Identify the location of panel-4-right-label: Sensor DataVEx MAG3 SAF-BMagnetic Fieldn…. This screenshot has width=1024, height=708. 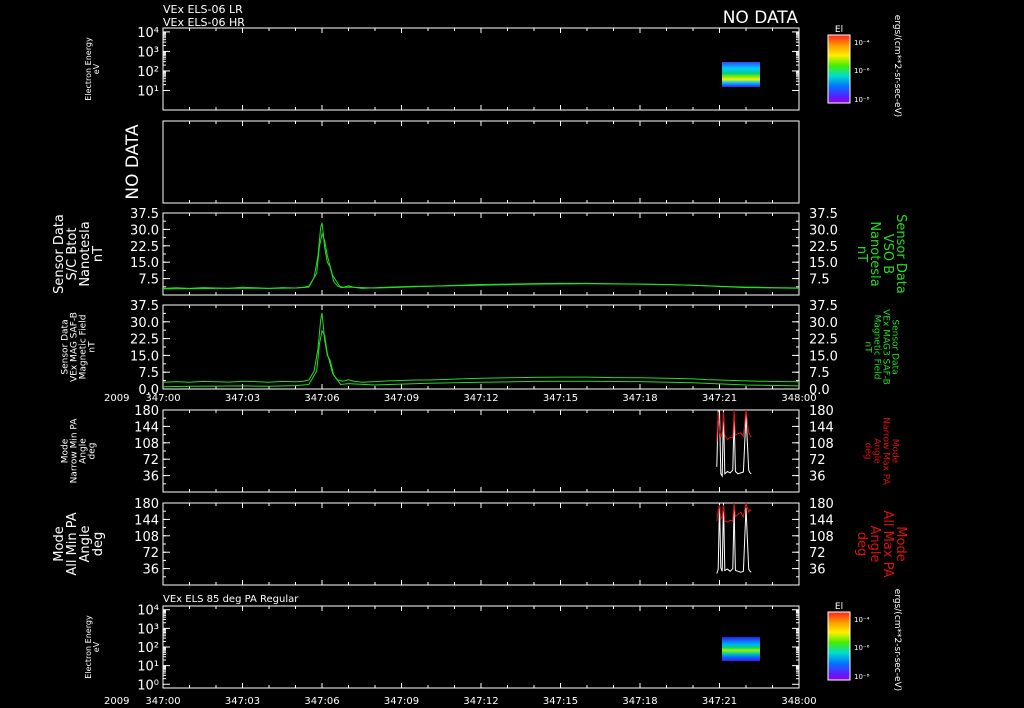
(880, 347).